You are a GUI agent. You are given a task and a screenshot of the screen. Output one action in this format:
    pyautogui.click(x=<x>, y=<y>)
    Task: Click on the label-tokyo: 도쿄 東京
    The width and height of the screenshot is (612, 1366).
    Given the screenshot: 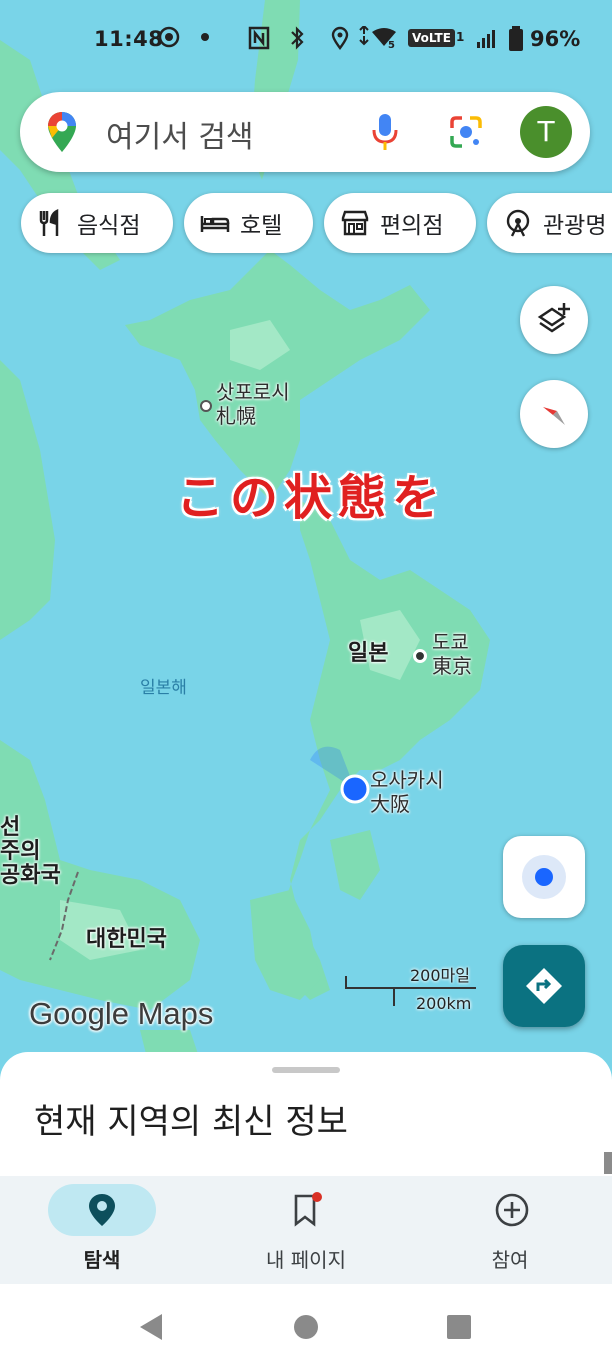 What is the action you would take?
    pyautogui.click(x=452, y=654)
    